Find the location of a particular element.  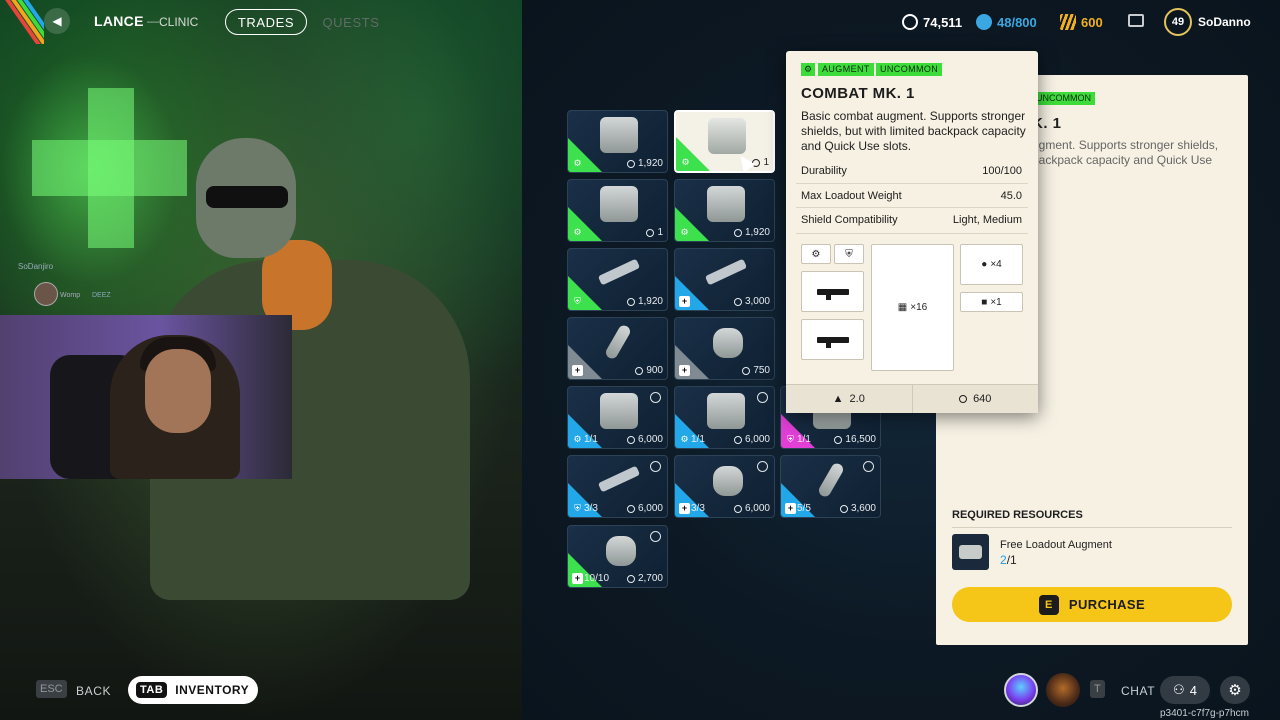

stat-value: 100/100 is located at coordinates (1002, 171).